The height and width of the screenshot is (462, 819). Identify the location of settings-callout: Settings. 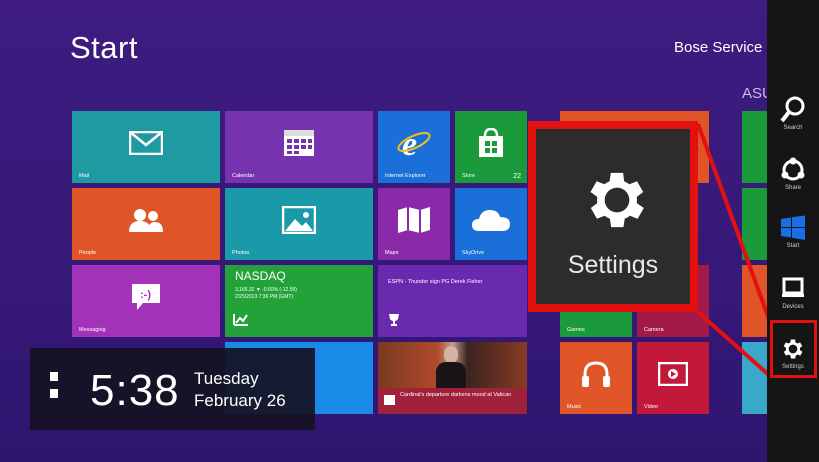
(613, 216).